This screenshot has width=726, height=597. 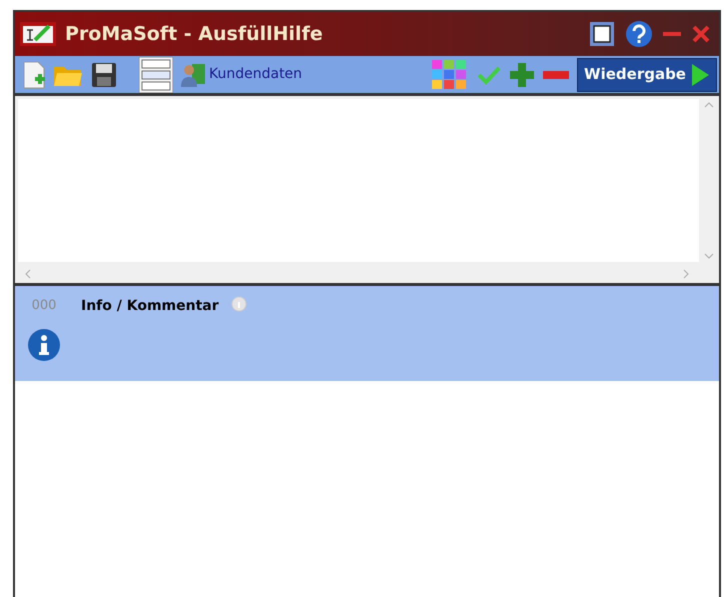 I want to click on app-logo-icon, so click(x=38, y=34).